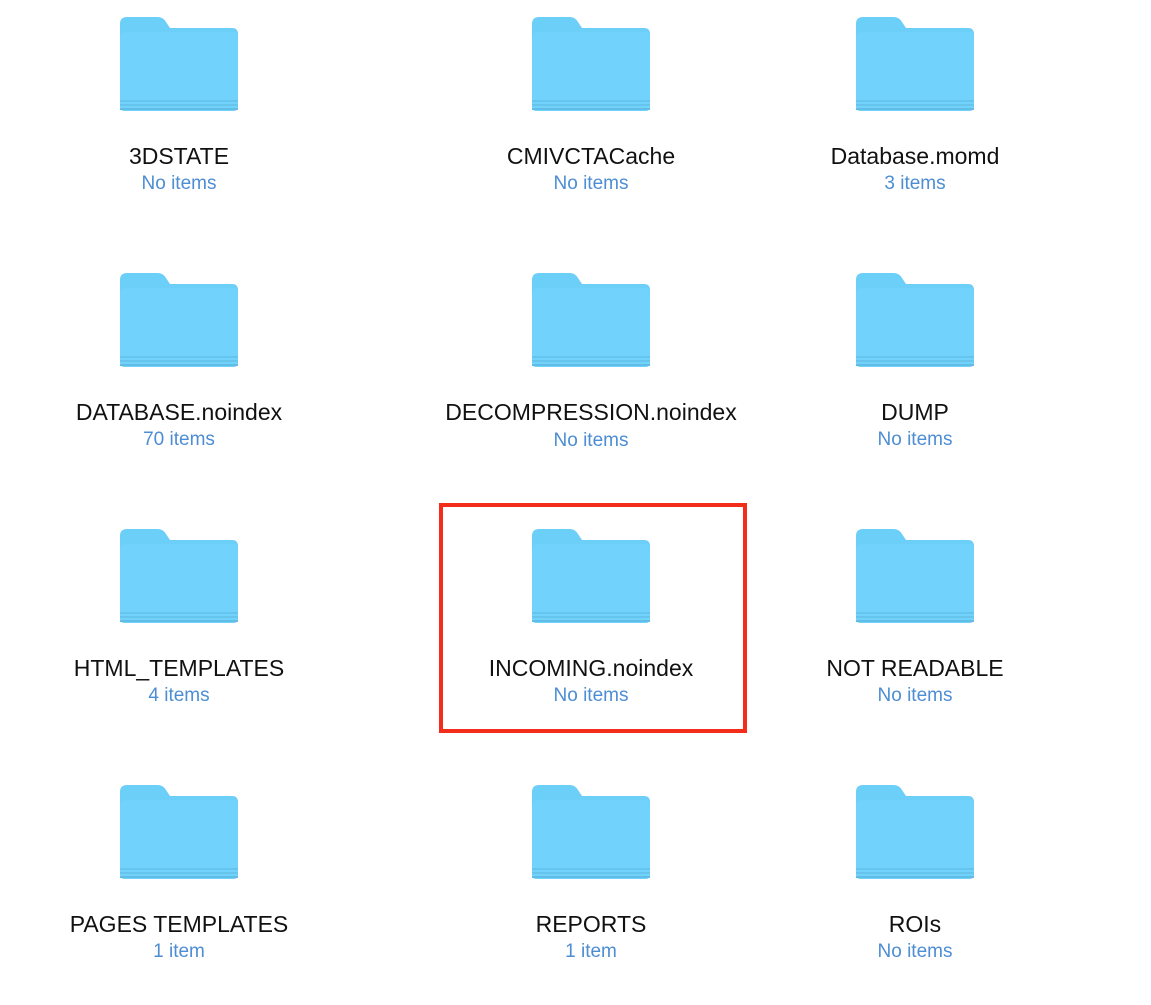 This screenshot has height=1005, width=1151. I want to click on folder-caption: HTML_TEMPLATES 4 items, so click(179, 681).